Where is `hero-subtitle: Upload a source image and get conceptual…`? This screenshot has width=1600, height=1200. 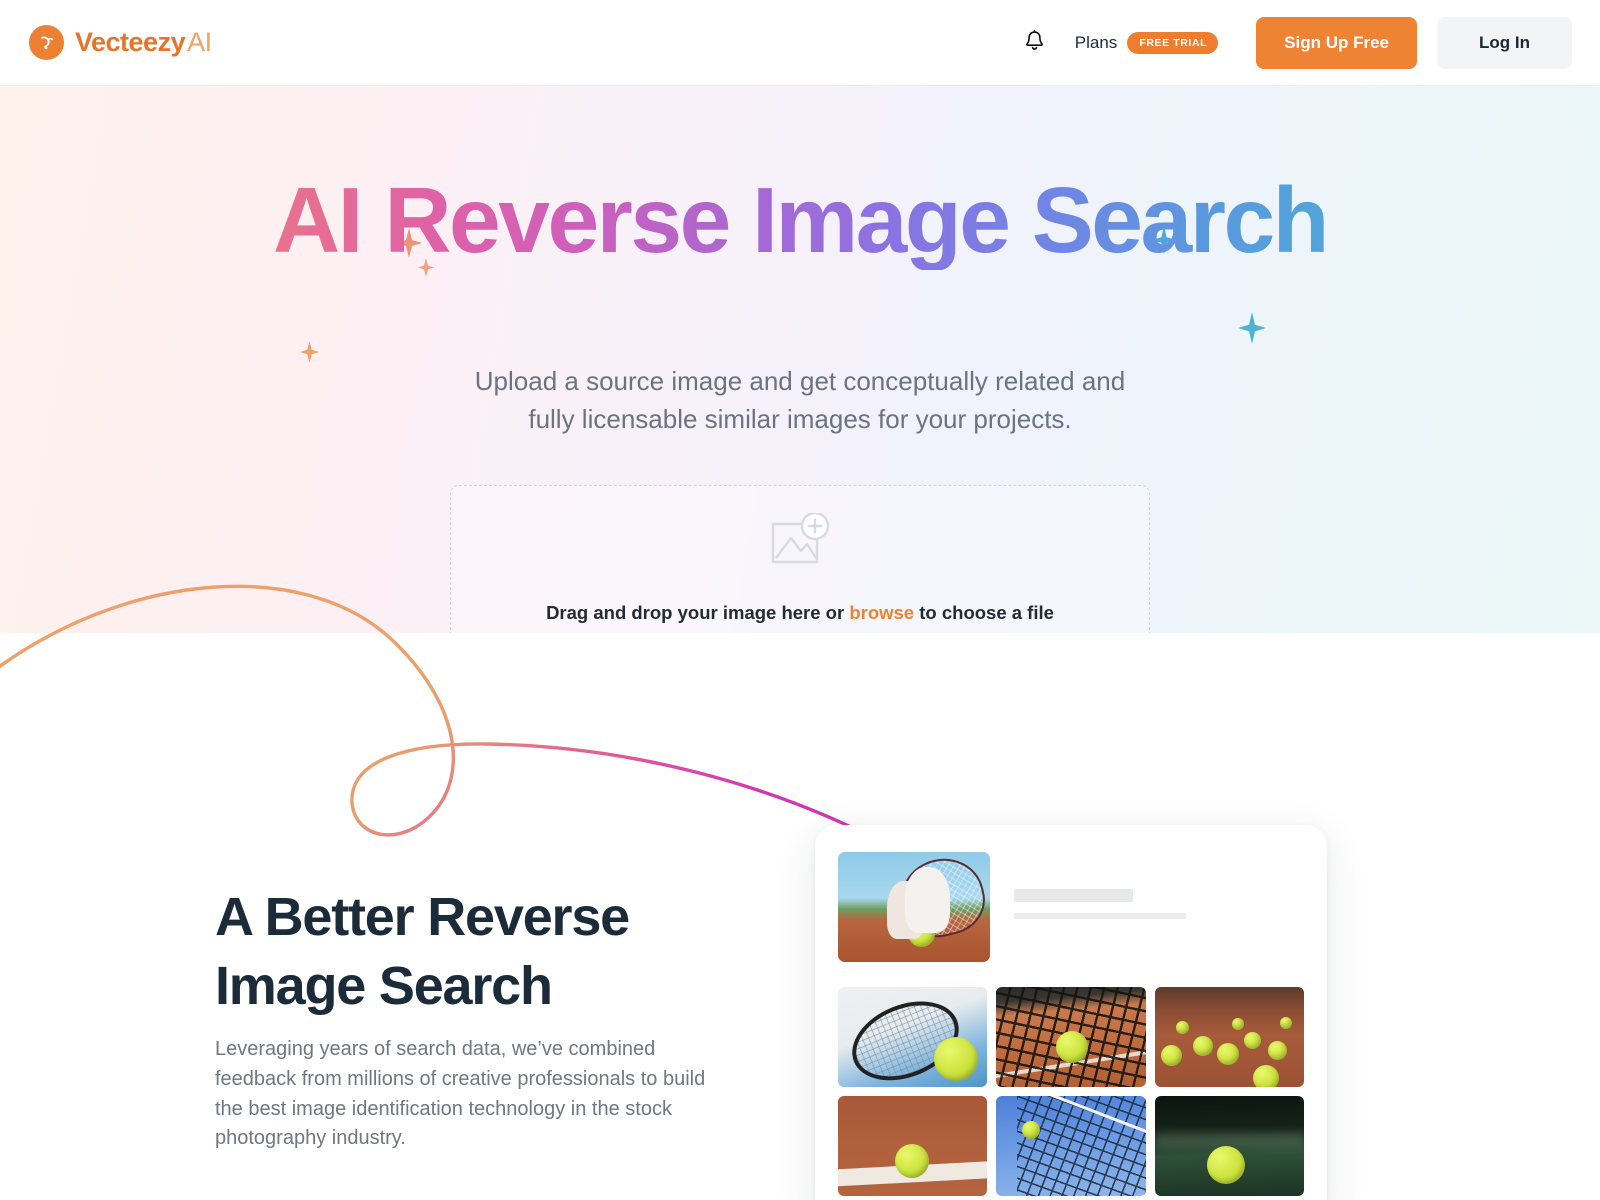 hero-subtitle: Upload a source image and get conceptual… is located at coordinates (800, 400).